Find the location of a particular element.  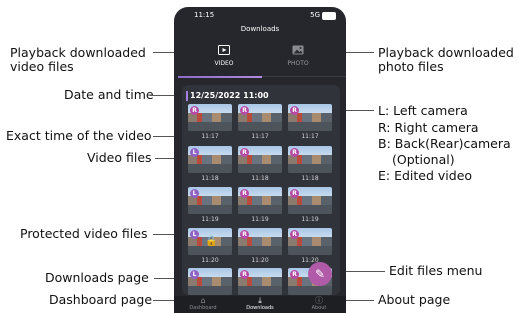

tab-divider is located at coordinates (304, 76).